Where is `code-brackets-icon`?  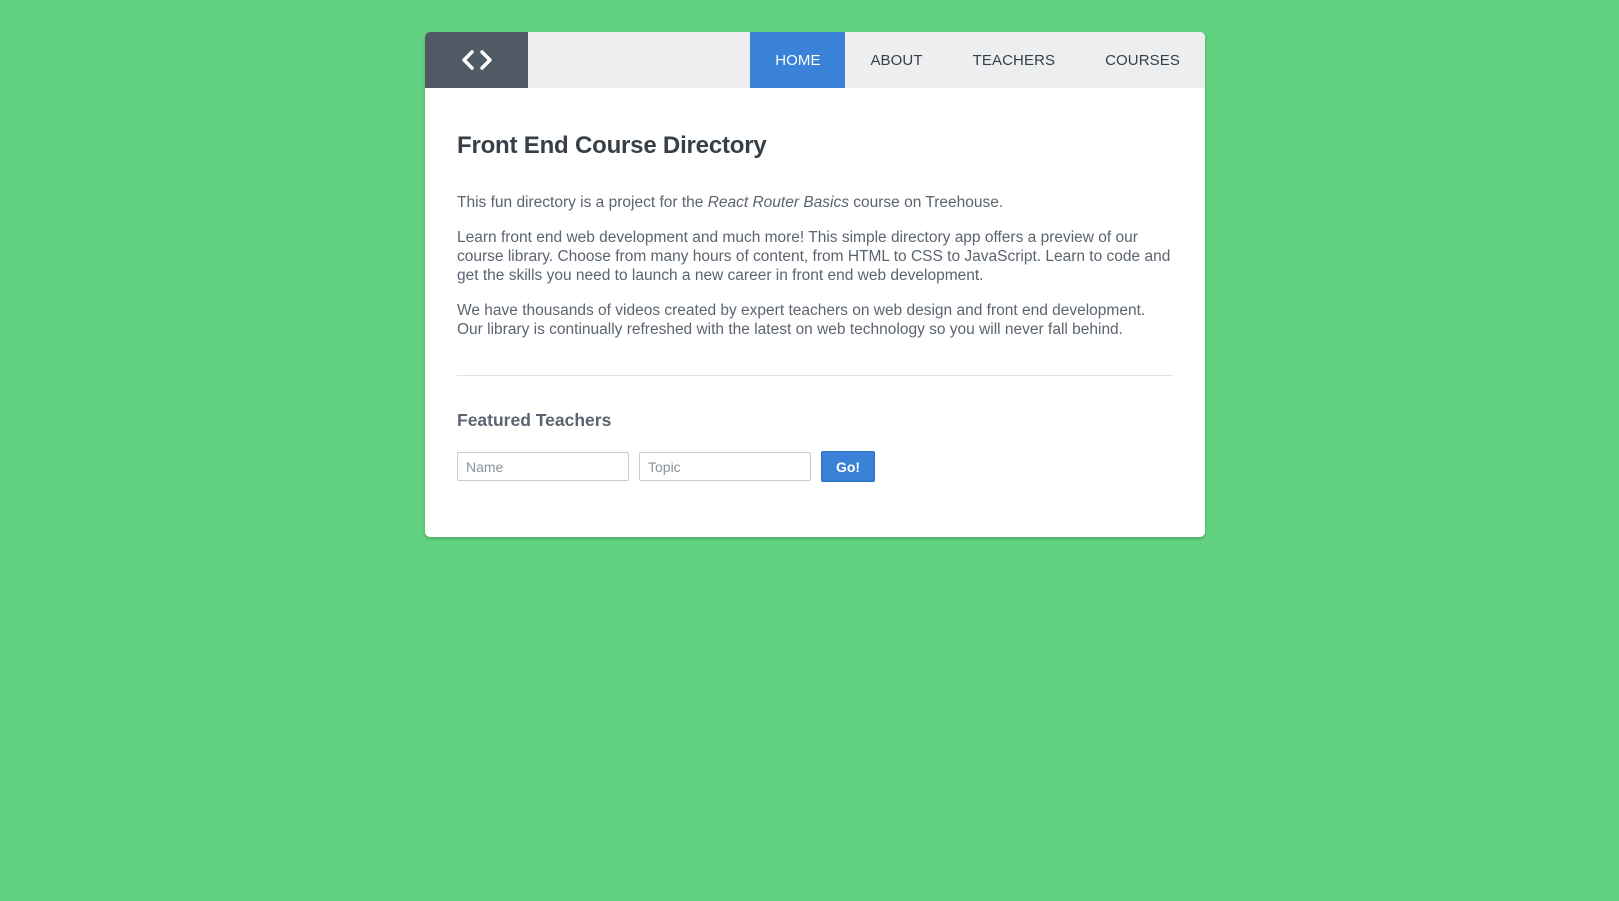 code-brackets-icon is located at coordinates (477, 60).